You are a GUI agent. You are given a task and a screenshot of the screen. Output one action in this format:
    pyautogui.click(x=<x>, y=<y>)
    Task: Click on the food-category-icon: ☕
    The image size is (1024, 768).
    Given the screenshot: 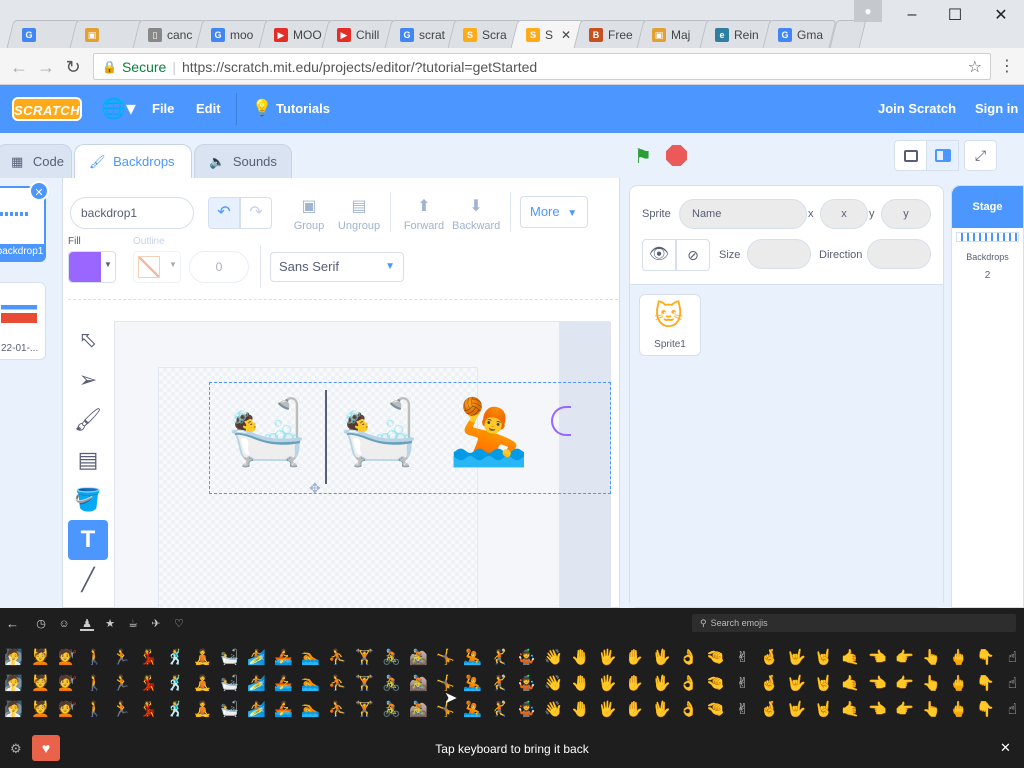 What is the action you would take?
    pyautogui.click(x=133, y=624)
    